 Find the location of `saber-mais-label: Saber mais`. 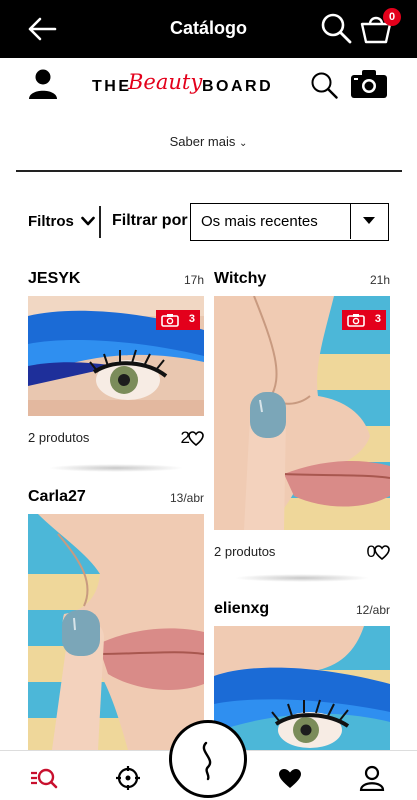

saber-mais-label: Saber mais is located at coordinates (202, 141).